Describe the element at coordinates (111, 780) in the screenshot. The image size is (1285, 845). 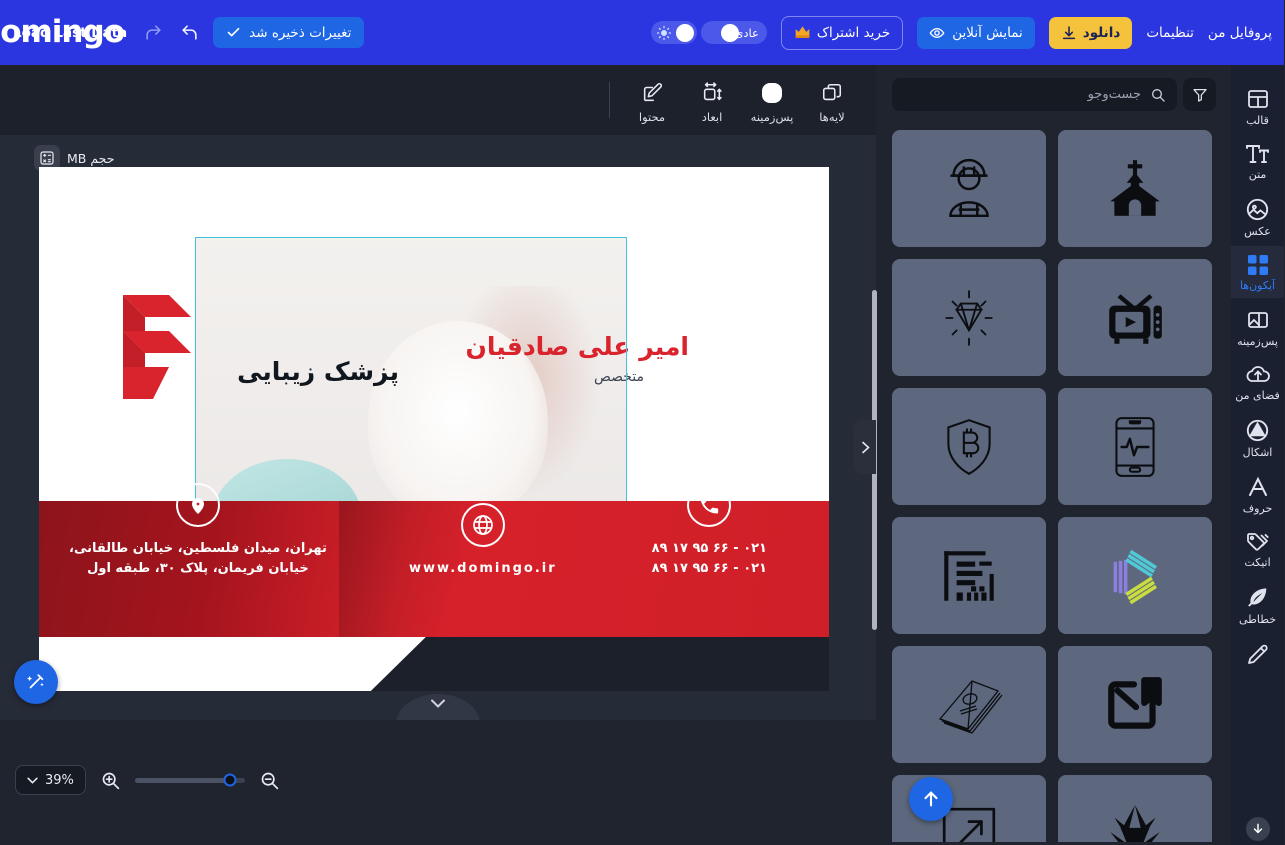
I see `zoom-in-icon` at that location.